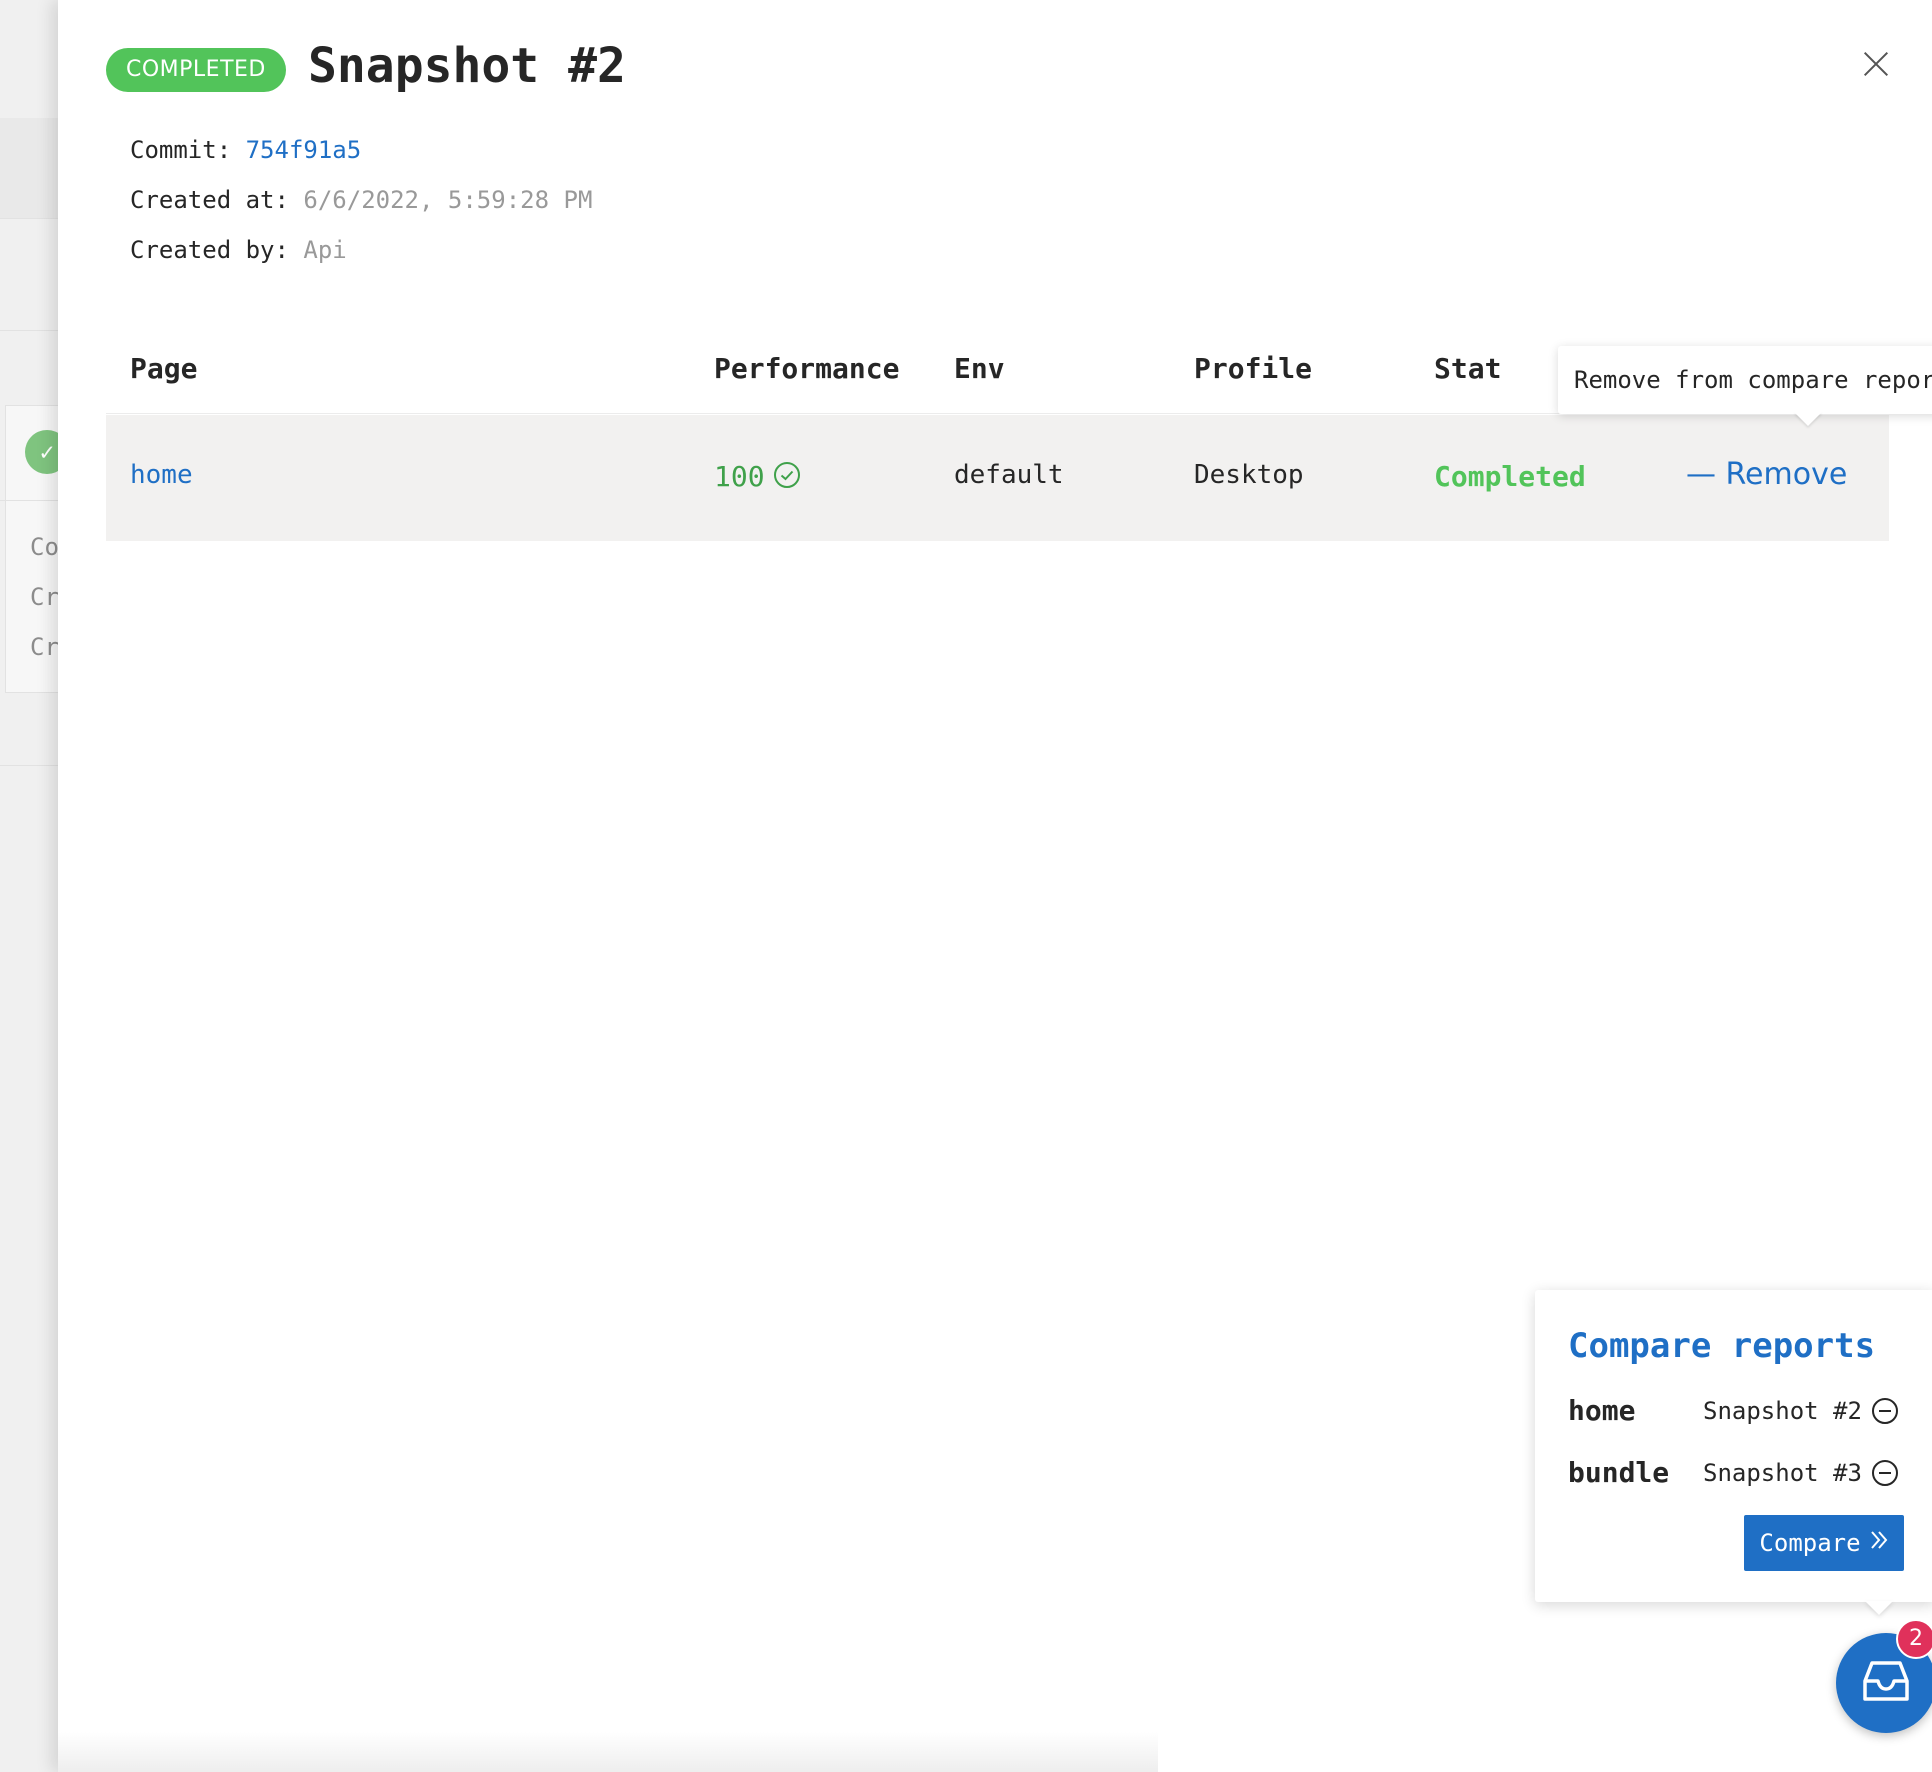  Describe the element at coordinates (739, 476) in the screenshot. I see `performance-value: 100` at that location.